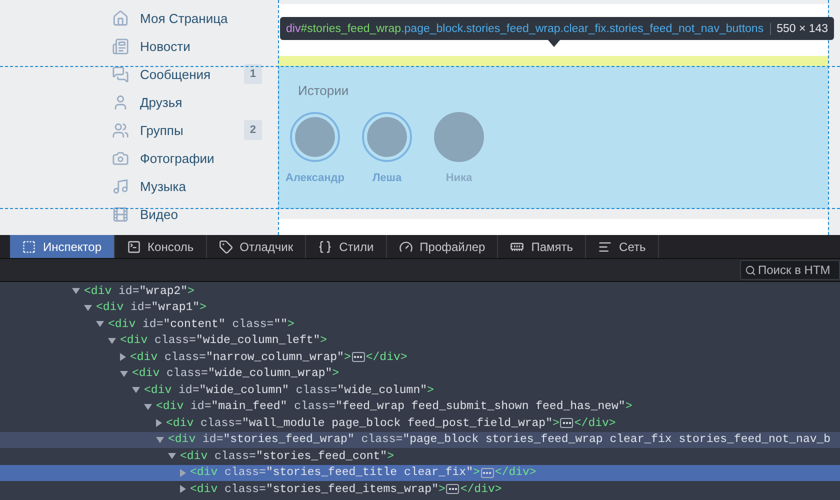 The height and width of the screenshot is (500, 840). What do you see at coordinates (224, 341) in the screenshot?
I see `markup-line: <div class="wide_column_left">` at bounding box center [224, 341].